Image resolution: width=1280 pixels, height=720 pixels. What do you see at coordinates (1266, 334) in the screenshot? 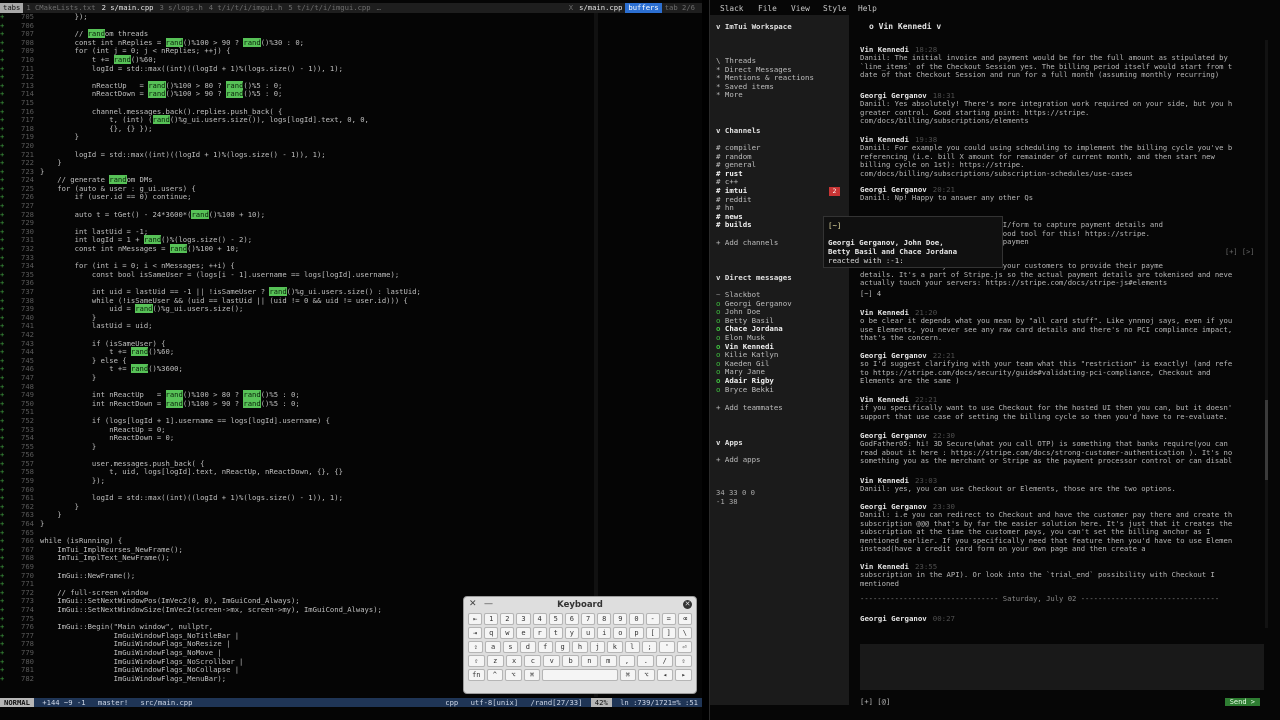
I see `message-scrollbar` at bounding box center [1266, 334].